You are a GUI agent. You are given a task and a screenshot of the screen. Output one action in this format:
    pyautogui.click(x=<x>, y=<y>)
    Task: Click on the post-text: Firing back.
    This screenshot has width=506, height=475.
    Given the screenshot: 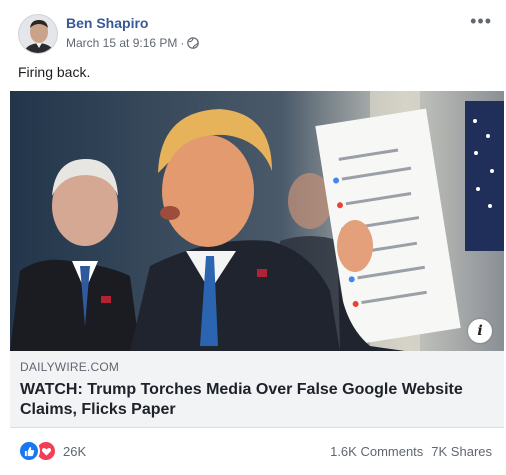 What is the action you would take?
    pyautogui.click(x=54, y=72)
    